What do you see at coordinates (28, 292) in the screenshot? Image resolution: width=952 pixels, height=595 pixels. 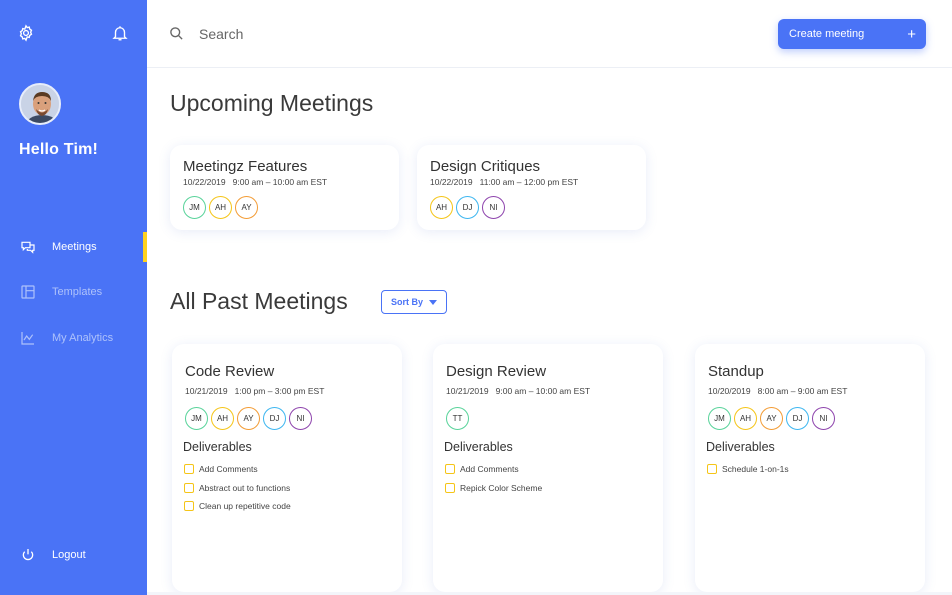 I see `layout-icon` at bounding box center [28, 292].